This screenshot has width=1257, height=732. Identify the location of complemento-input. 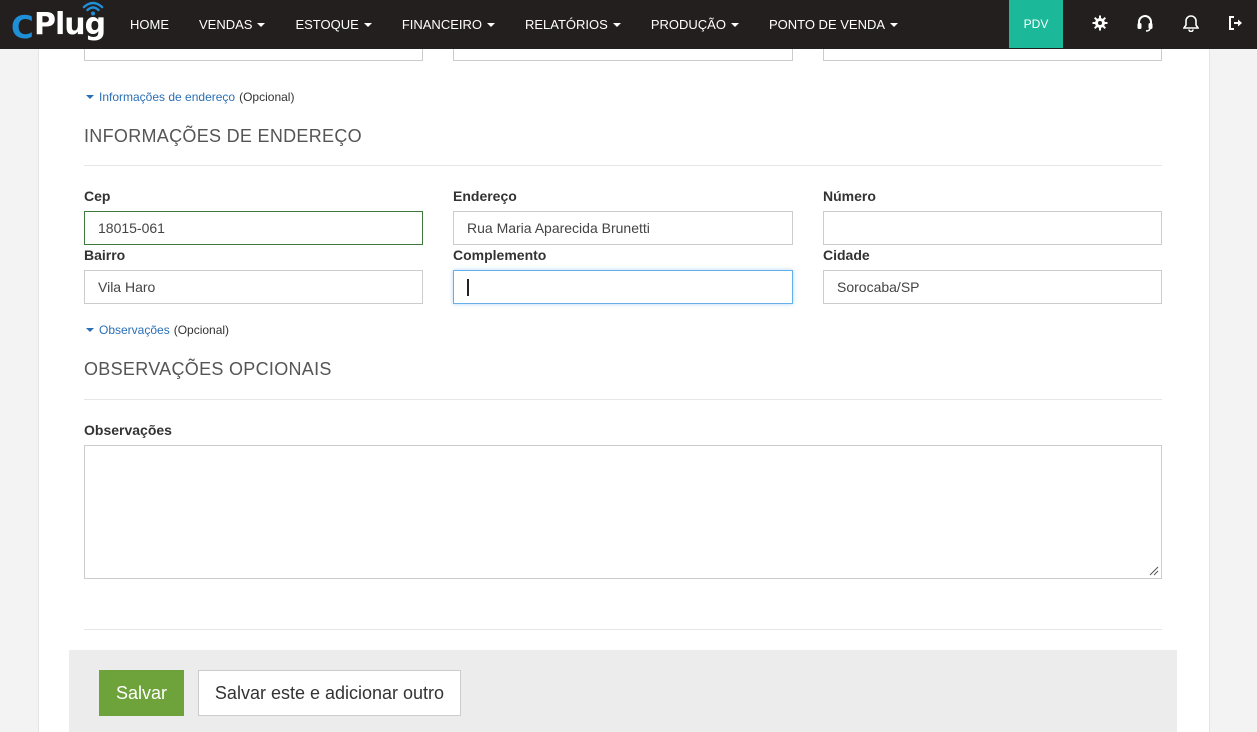
(623, 287).